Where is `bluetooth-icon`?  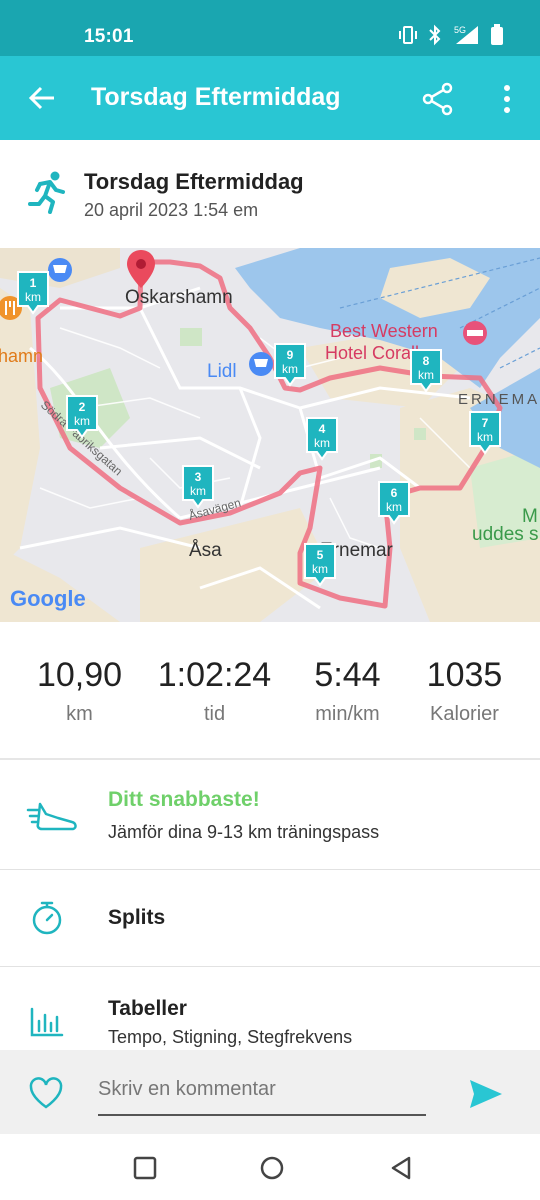 bluetooth-icon is located at coordinates (435, 35).